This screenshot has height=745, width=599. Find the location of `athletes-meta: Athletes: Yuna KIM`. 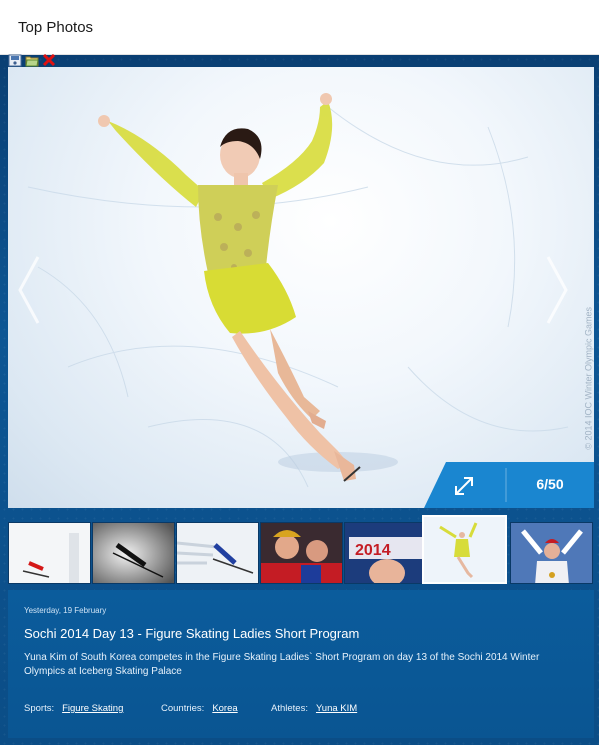

athletes-meta: Athletes: Yuna KIM is located at coordinates (314, 708).